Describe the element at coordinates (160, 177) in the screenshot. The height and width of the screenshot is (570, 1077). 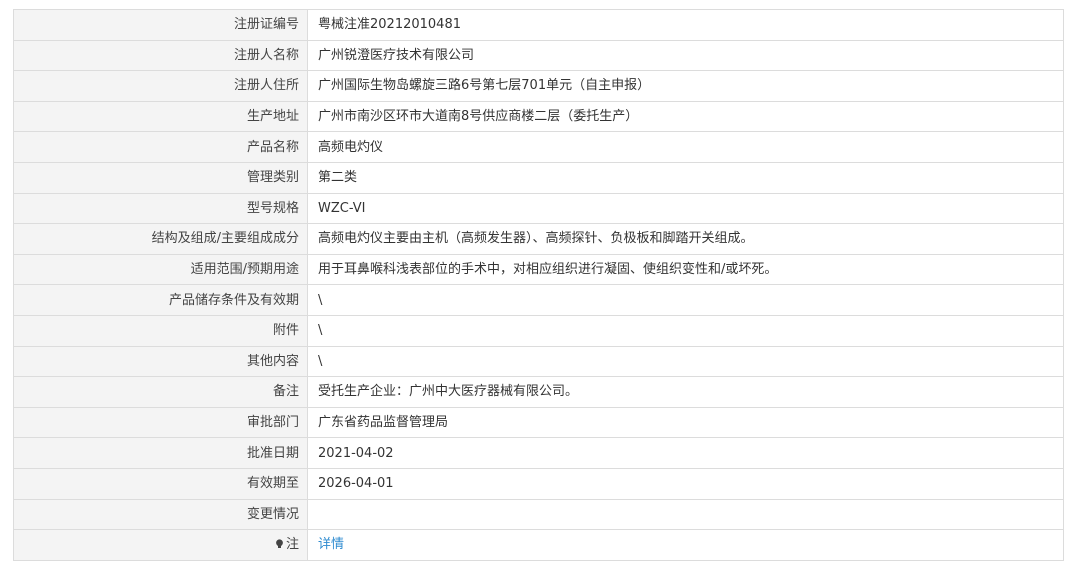
I see `row-label: 管理类别` at that location.